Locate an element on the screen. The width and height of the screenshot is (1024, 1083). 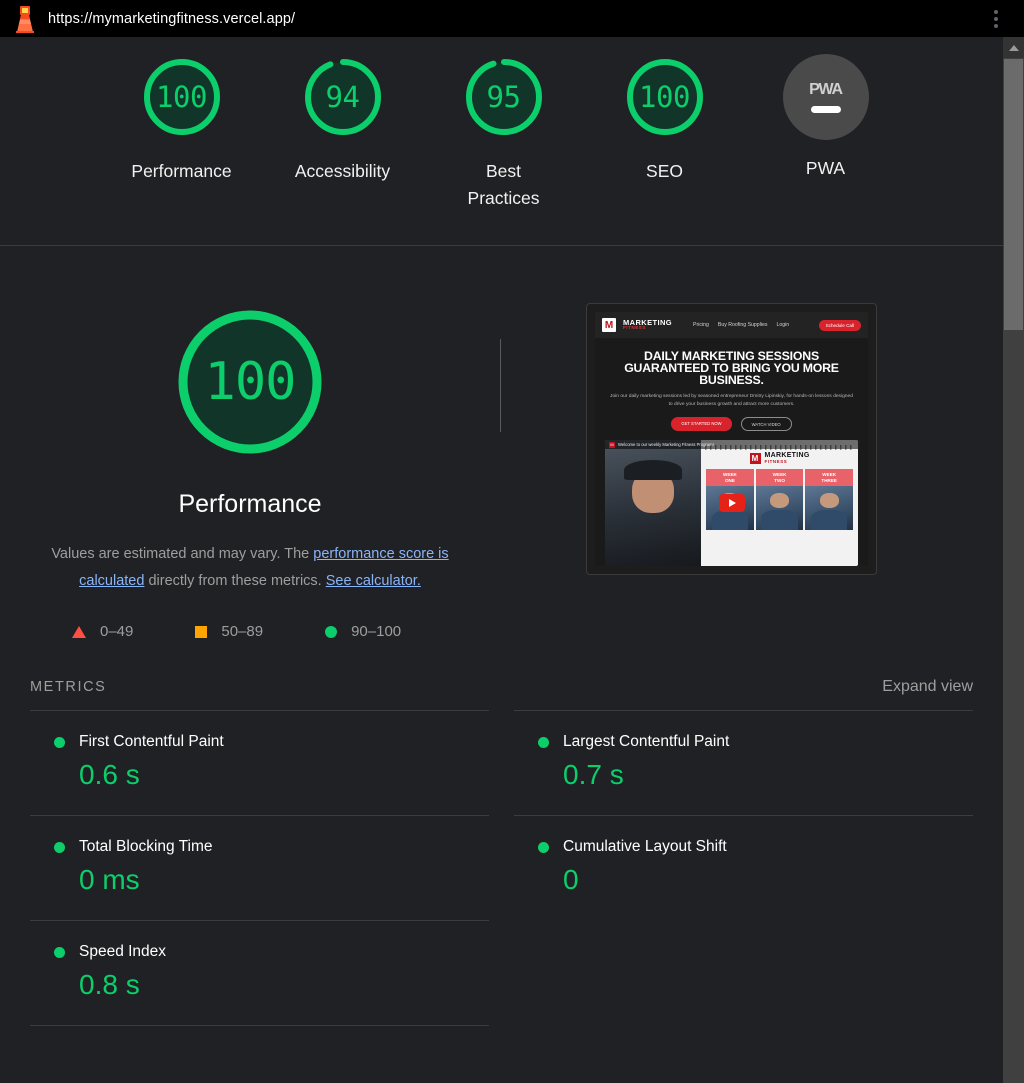
thumbnail-video-person is located at coordinates (653, 503).